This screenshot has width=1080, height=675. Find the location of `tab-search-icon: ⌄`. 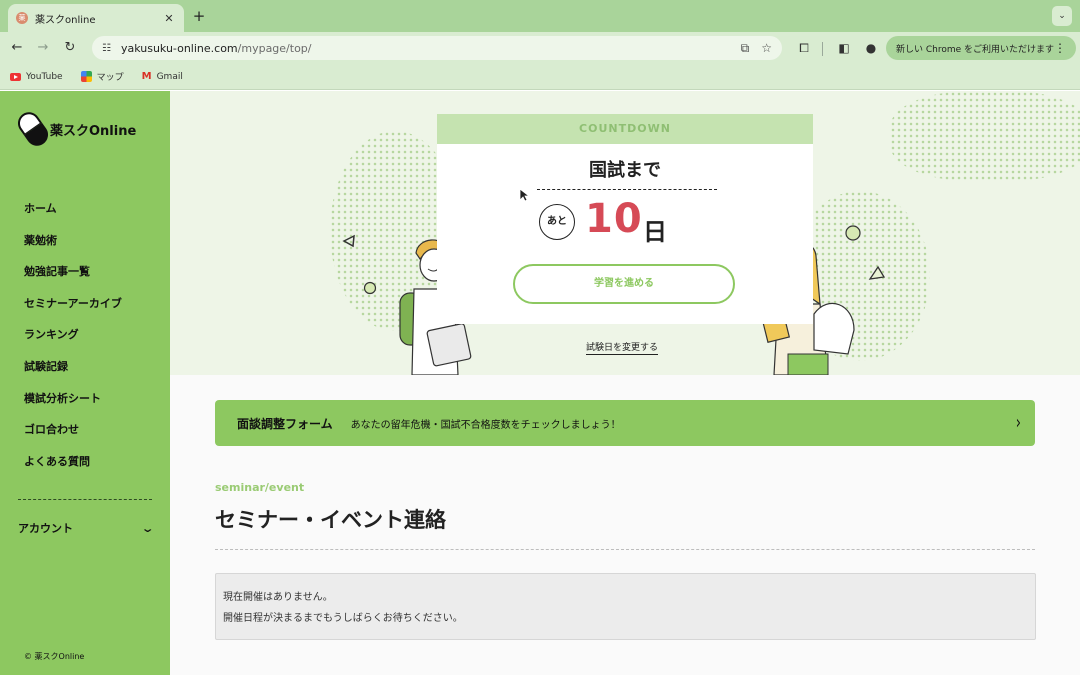

tab-search-icon: ⌄ is located at coordinates (1062, 16).